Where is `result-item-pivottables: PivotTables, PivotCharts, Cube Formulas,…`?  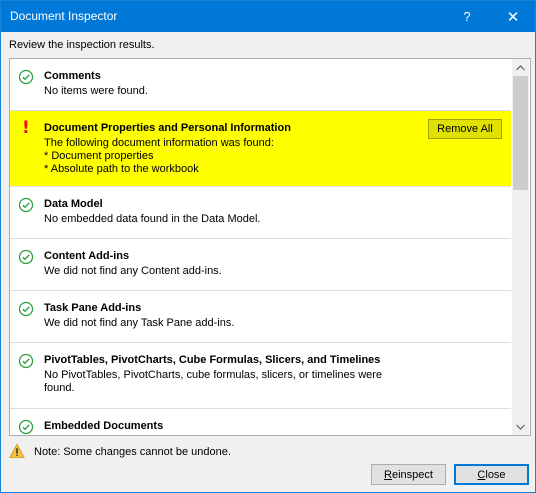 result-item-pivottables: PivotTables, PivotCharts, Cube Formulas,… is located at coordinates (260, 376).